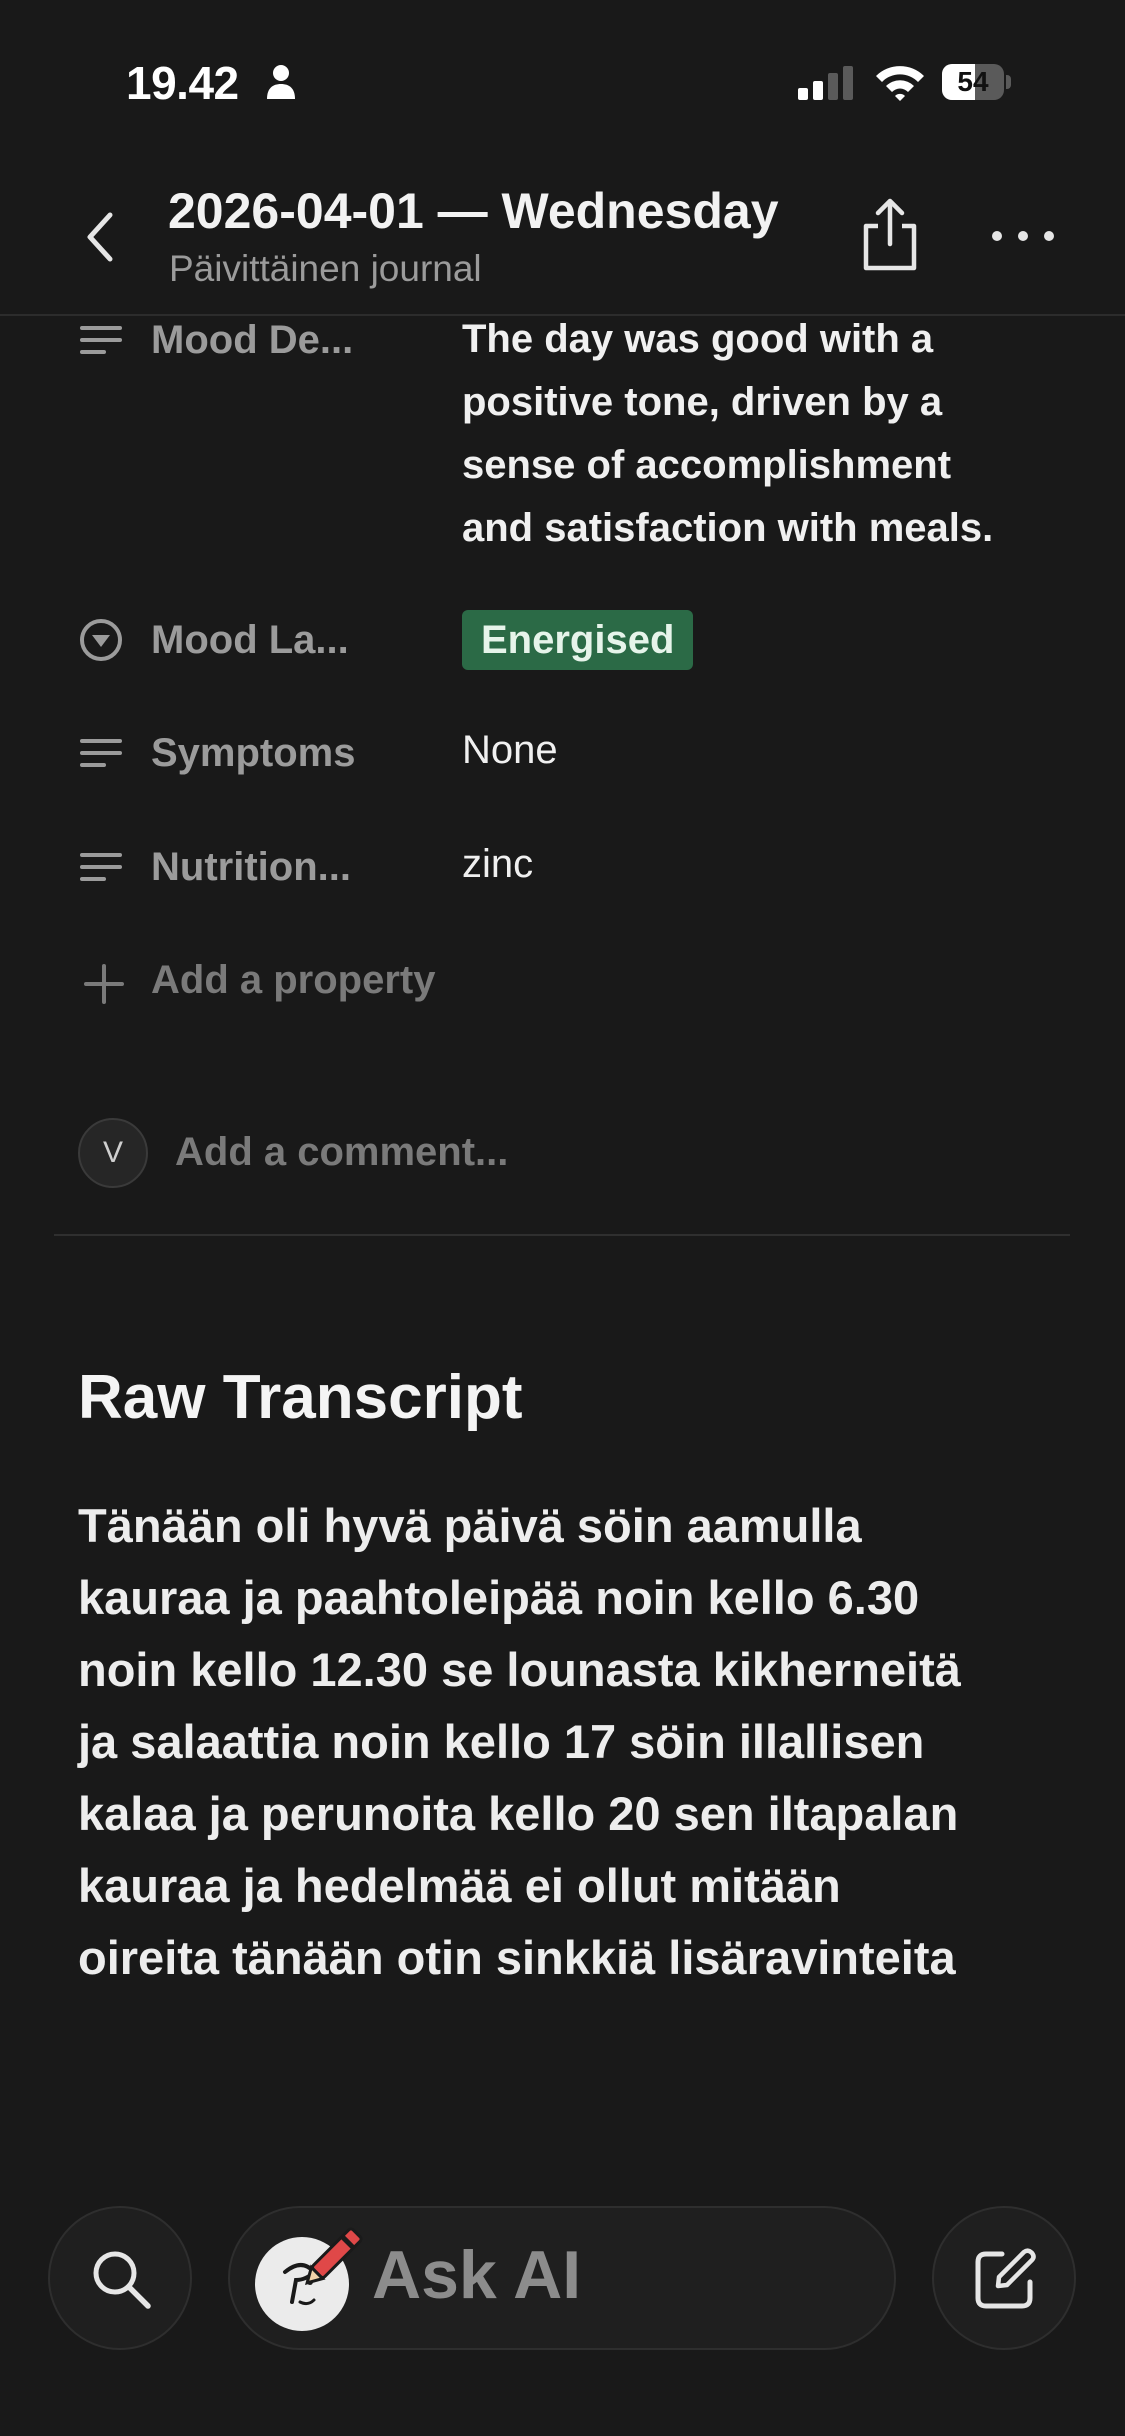  Describe the element at coordinates (104, 984) in the screenshot. I see `plus-icon` at that location.